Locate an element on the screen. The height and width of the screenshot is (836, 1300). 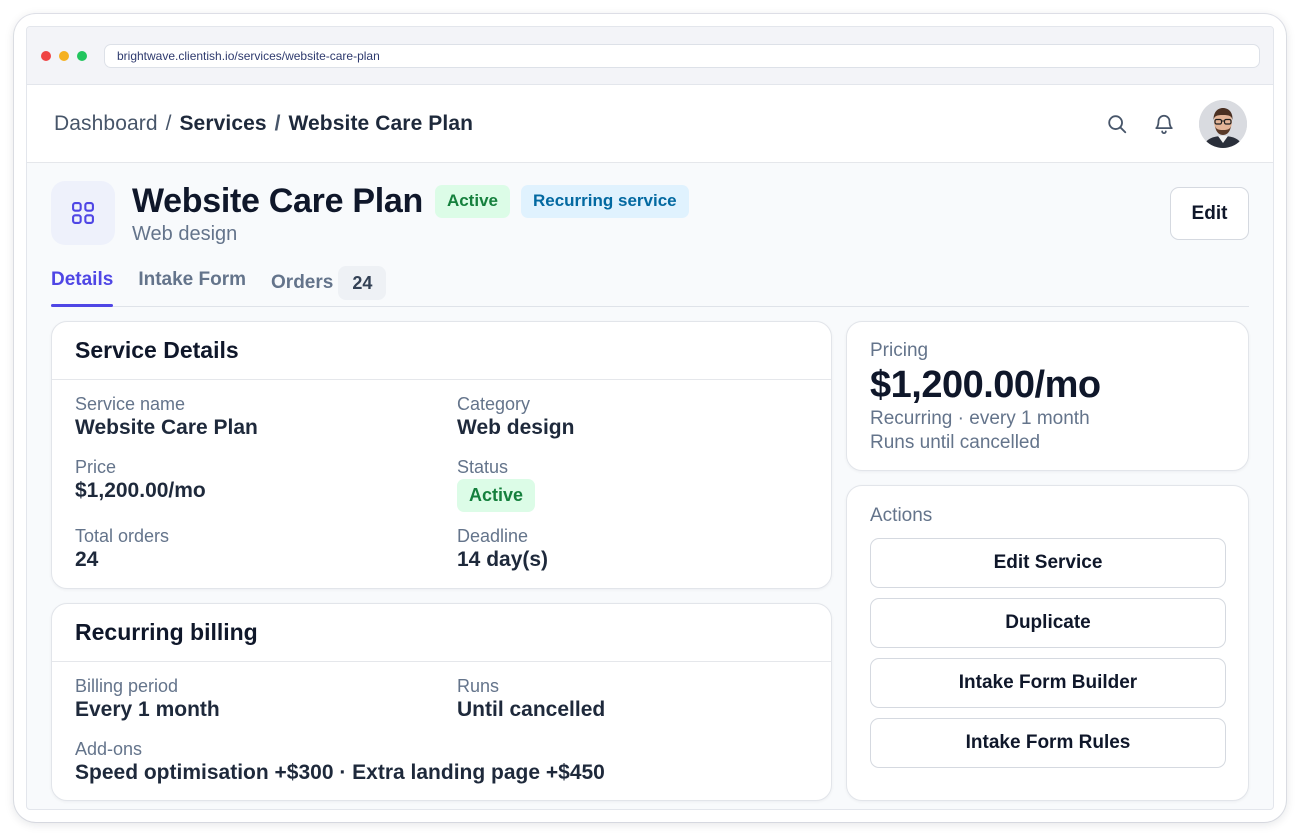
card-heading: Service Details is located at coordinates (441, 351).